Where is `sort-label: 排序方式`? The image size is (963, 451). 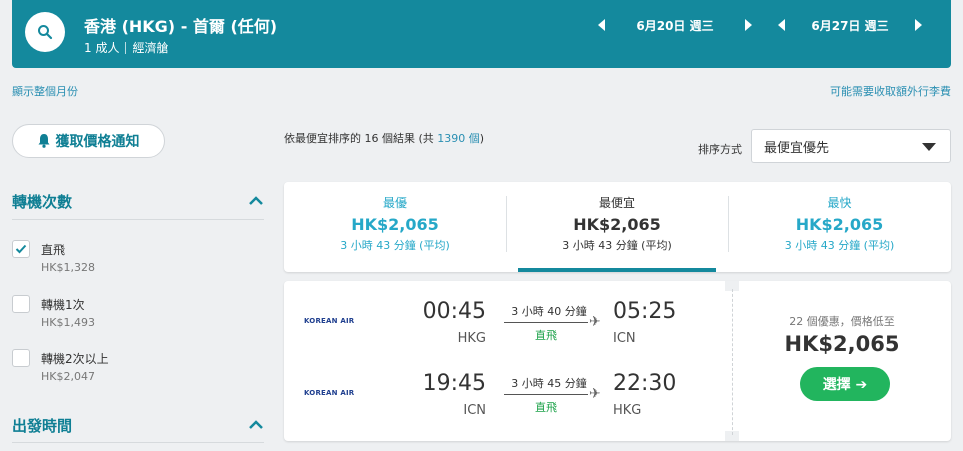
sort-label: 排序方式 is located at coordinates (720, 149).